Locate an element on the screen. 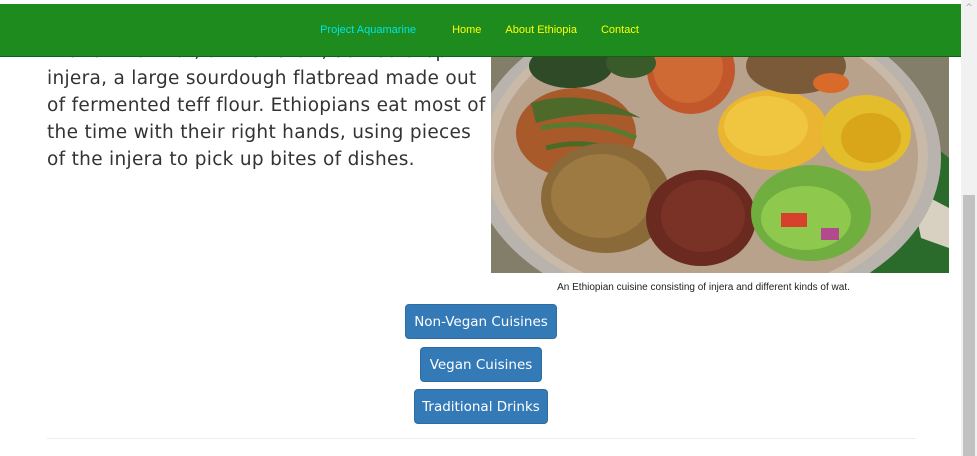 The image size is (977, 456). non-vegan-cuisines-button: Non-Vegan Cuisines is located at coordinates (481, 321).